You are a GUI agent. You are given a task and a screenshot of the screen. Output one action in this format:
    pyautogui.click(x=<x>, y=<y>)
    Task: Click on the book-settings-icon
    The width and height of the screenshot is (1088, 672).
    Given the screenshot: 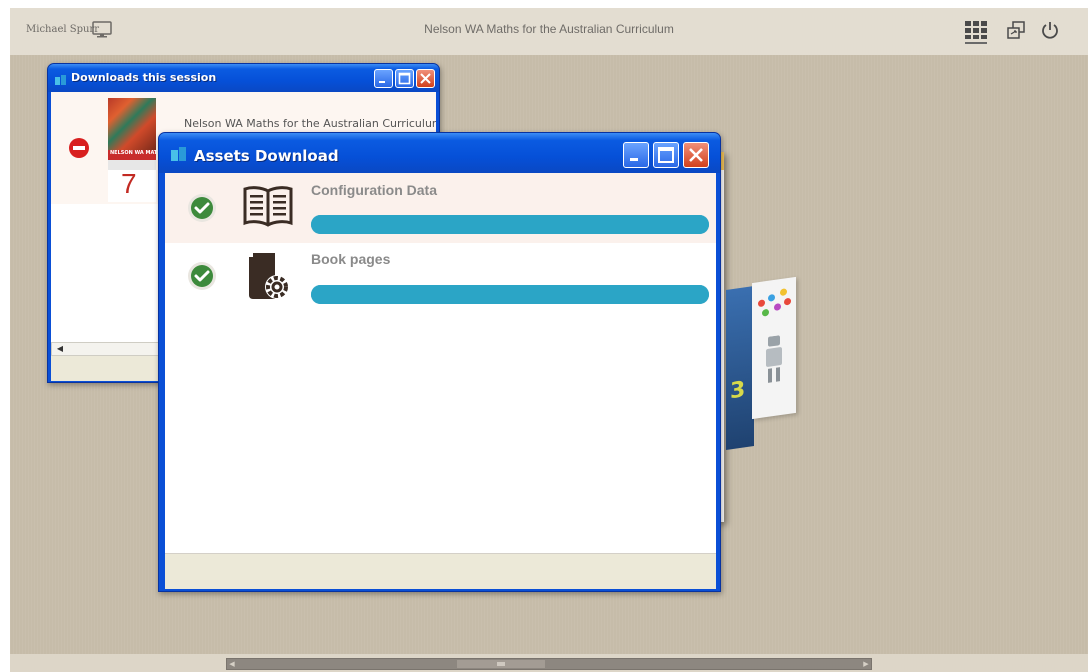 What is the action you would take?
    pyautogui.click(x=267, y=279)
    